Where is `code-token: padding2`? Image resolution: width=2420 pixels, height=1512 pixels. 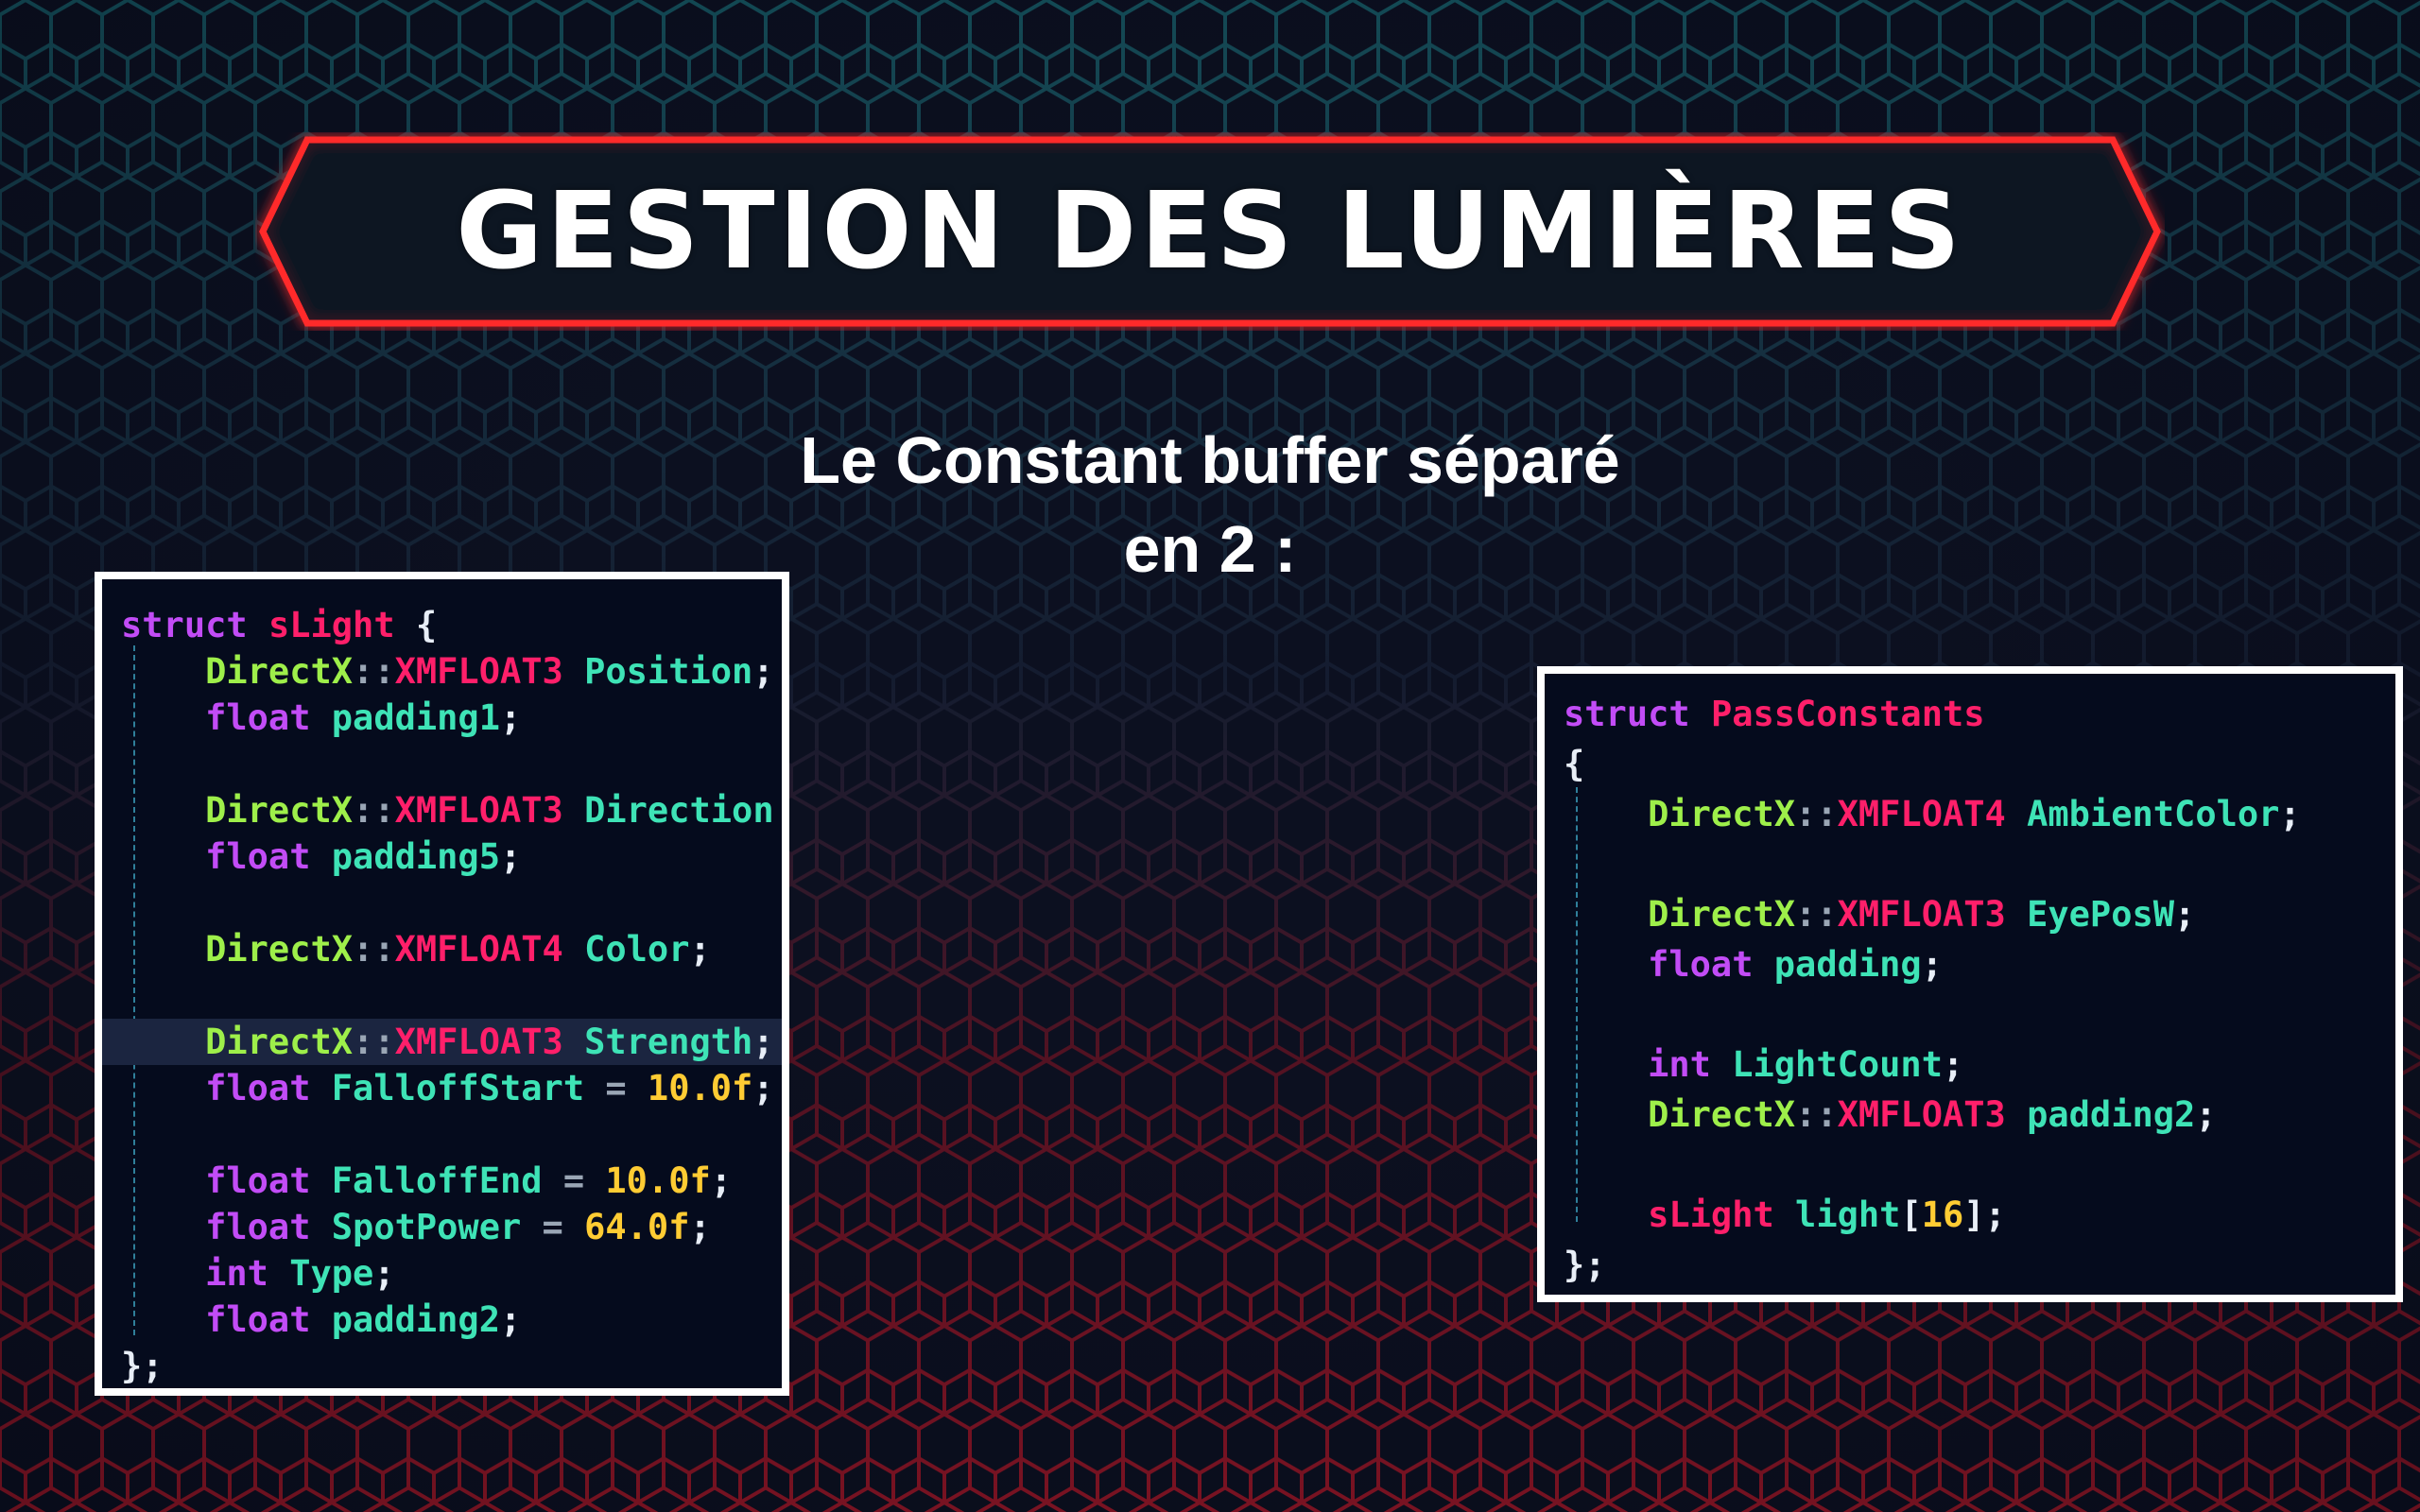 code-token: padding2 is located at coordinates (2111, 1114).